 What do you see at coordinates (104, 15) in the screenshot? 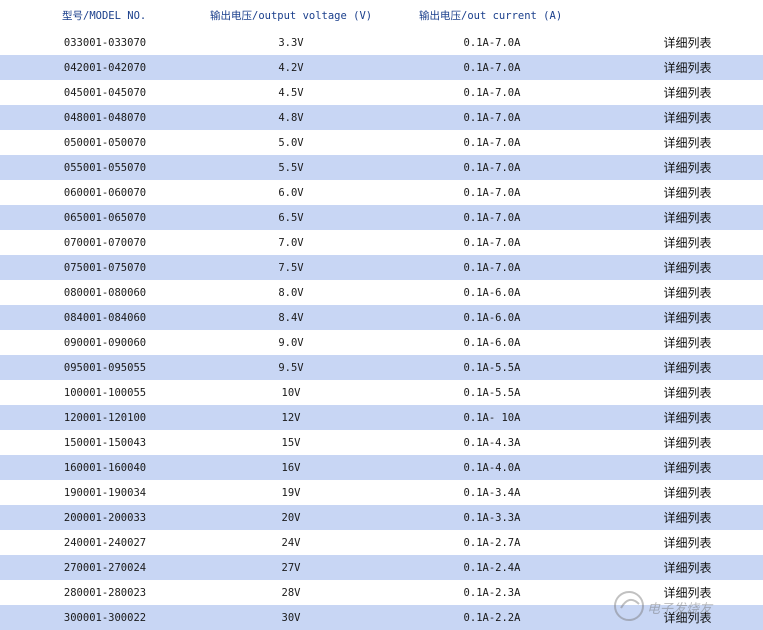
I see `header-model: 型号/MODEL NO.` at bounding box center [104, 15].